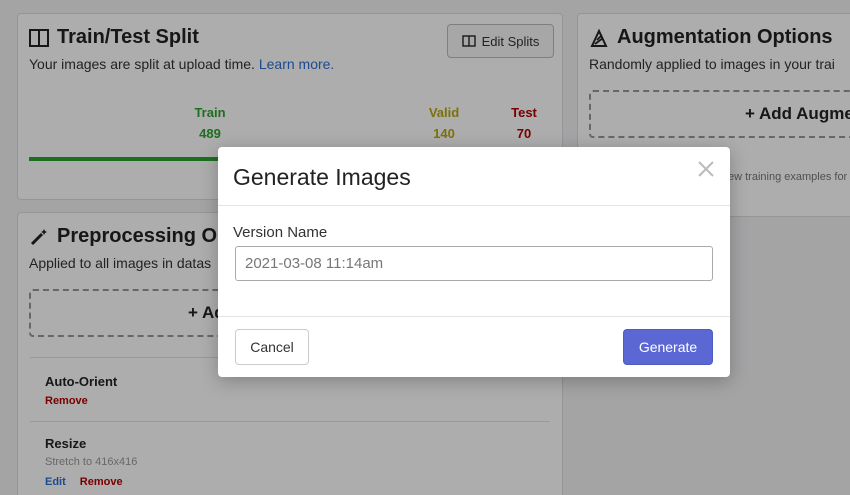 Image resolution: width=850 pixels, height=495 pixels. Describe the element at coordinates (272, 347) in the screenshot. I see `cancel-button: Cancel` at that location.